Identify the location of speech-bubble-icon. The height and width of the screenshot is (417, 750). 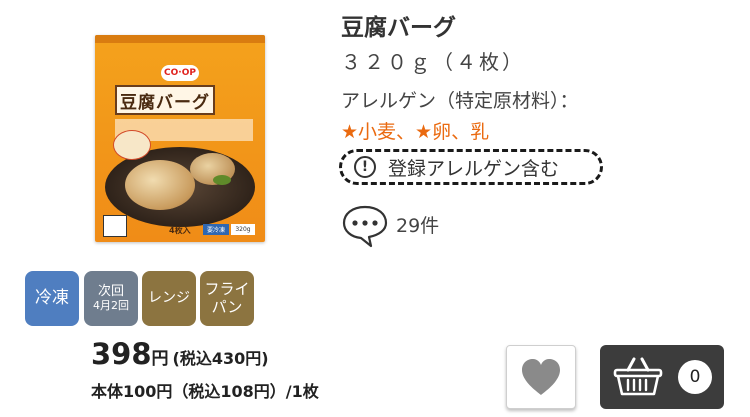
(365, 226).